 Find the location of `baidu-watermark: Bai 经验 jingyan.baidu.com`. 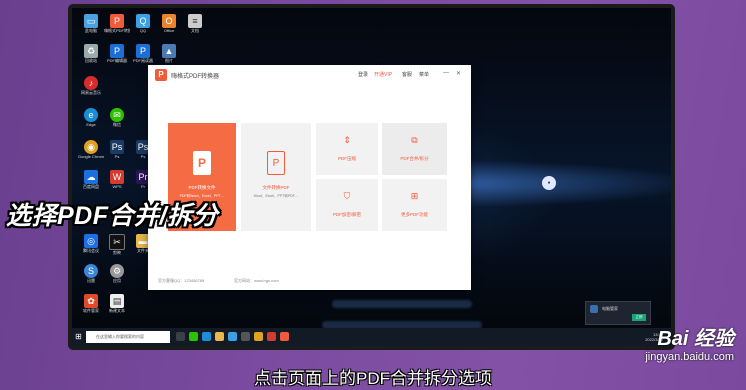

baidu-watermark: Bai 经验 jingyan.baidu.com is located at coordinates (689, 342).